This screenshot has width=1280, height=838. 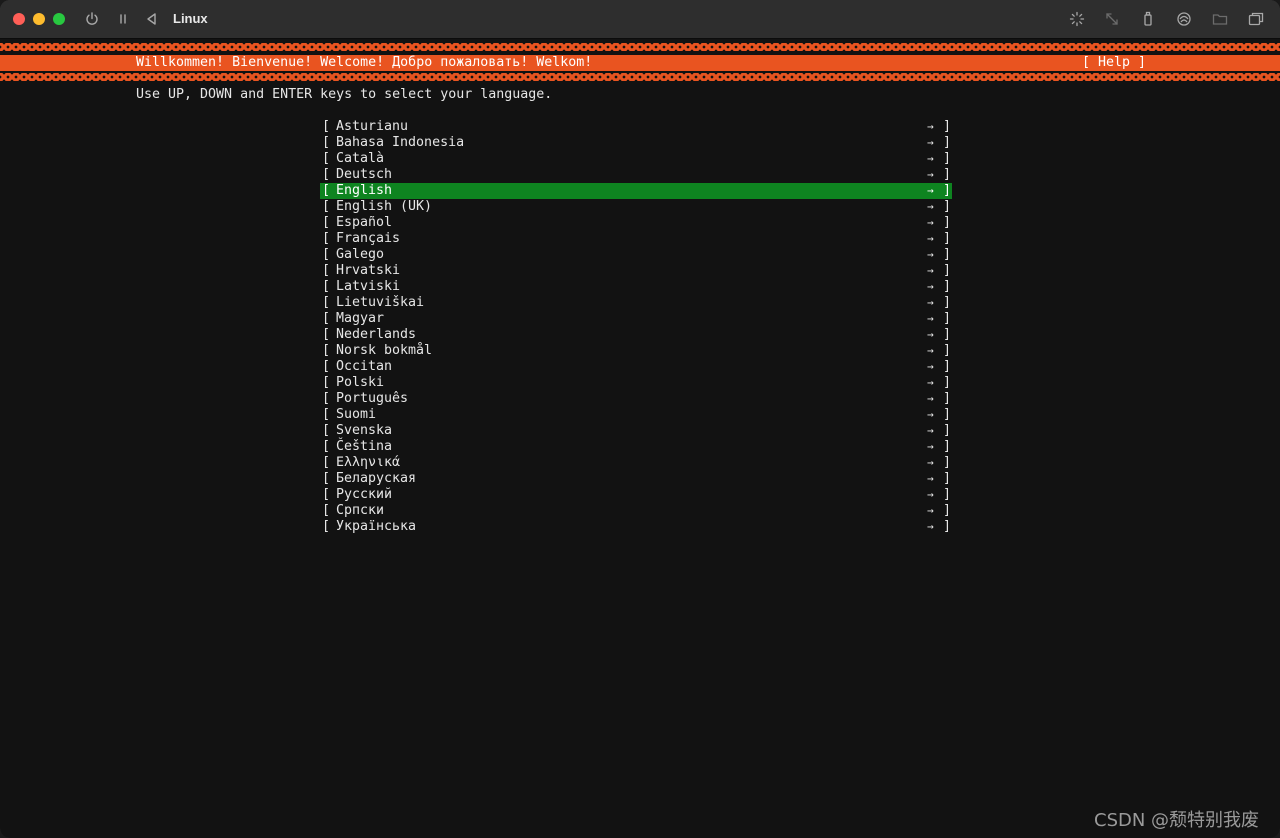 I want to click on power-icon, so click(x=92, y=19).